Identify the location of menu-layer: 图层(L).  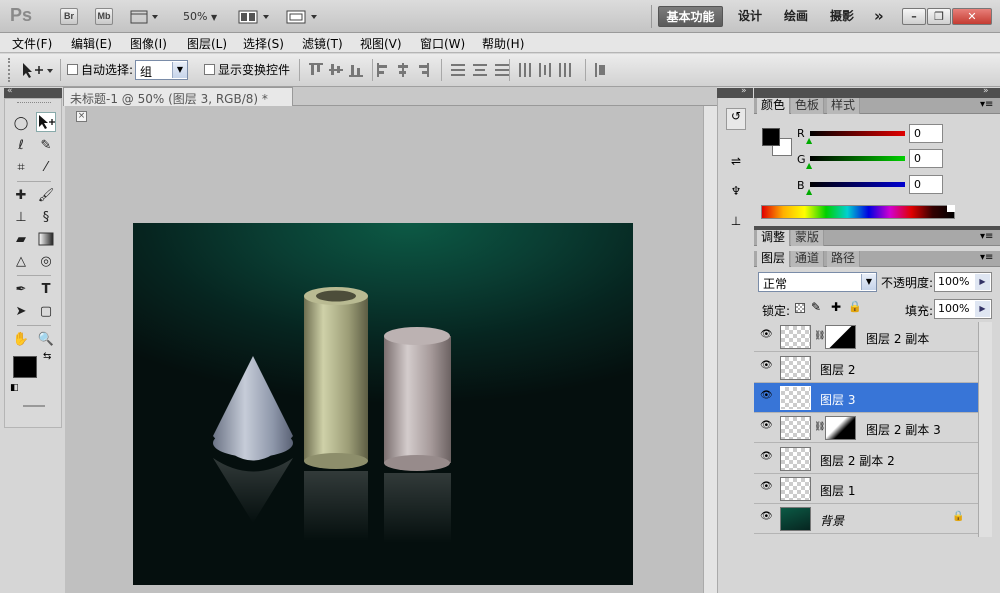
(207, 43).